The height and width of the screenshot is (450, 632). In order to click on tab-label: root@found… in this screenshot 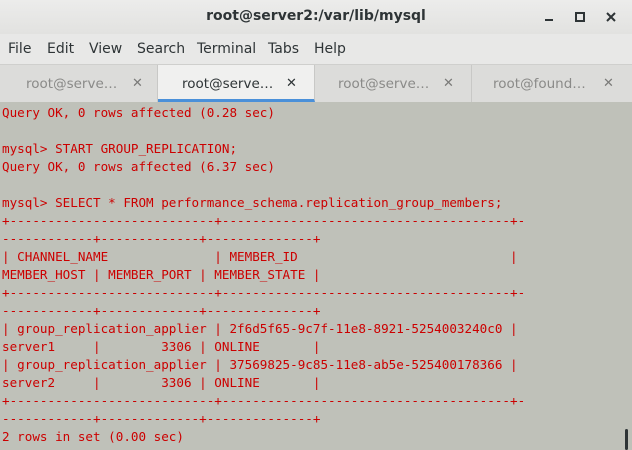, I will do `click(539, 84)`.